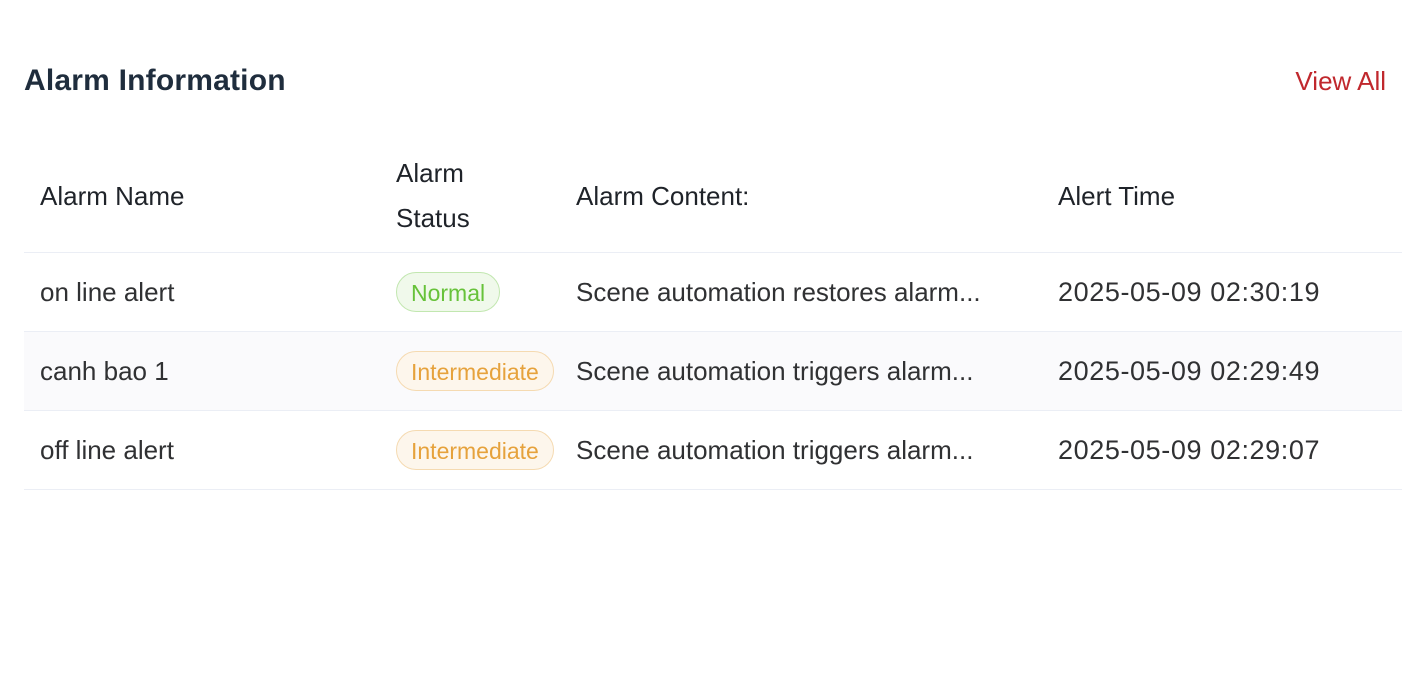 This screenshot has height=688, width=1408. Describe the element at coordinates (210, 450) in the screenshot. I see `alarm-name-cell: off line alert` at that location.